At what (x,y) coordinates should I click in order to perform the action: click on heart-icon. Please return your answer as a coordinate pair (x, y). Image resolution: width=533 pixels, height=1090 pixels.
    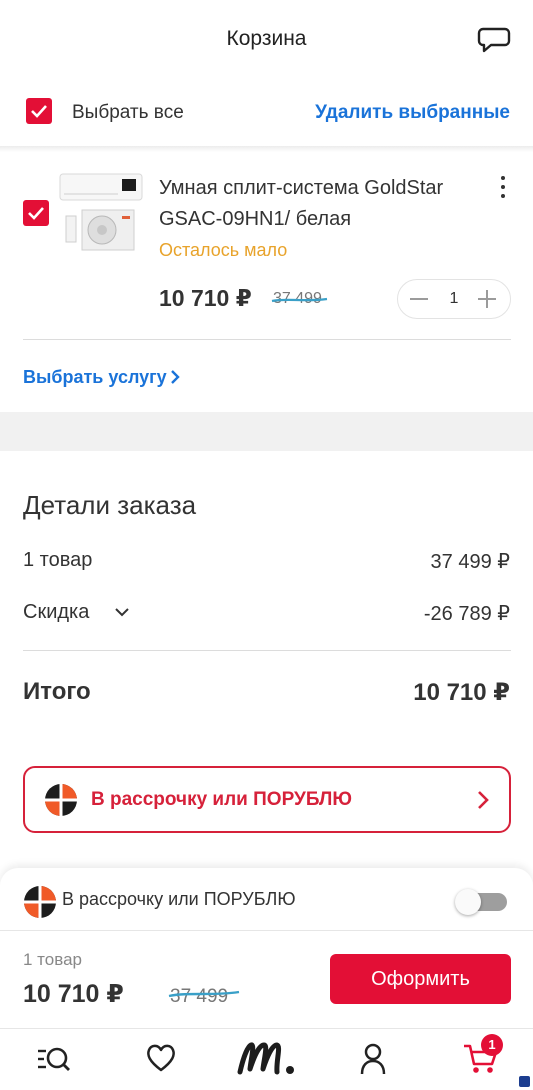
    Looking at the image, I should click on (161, 1058).